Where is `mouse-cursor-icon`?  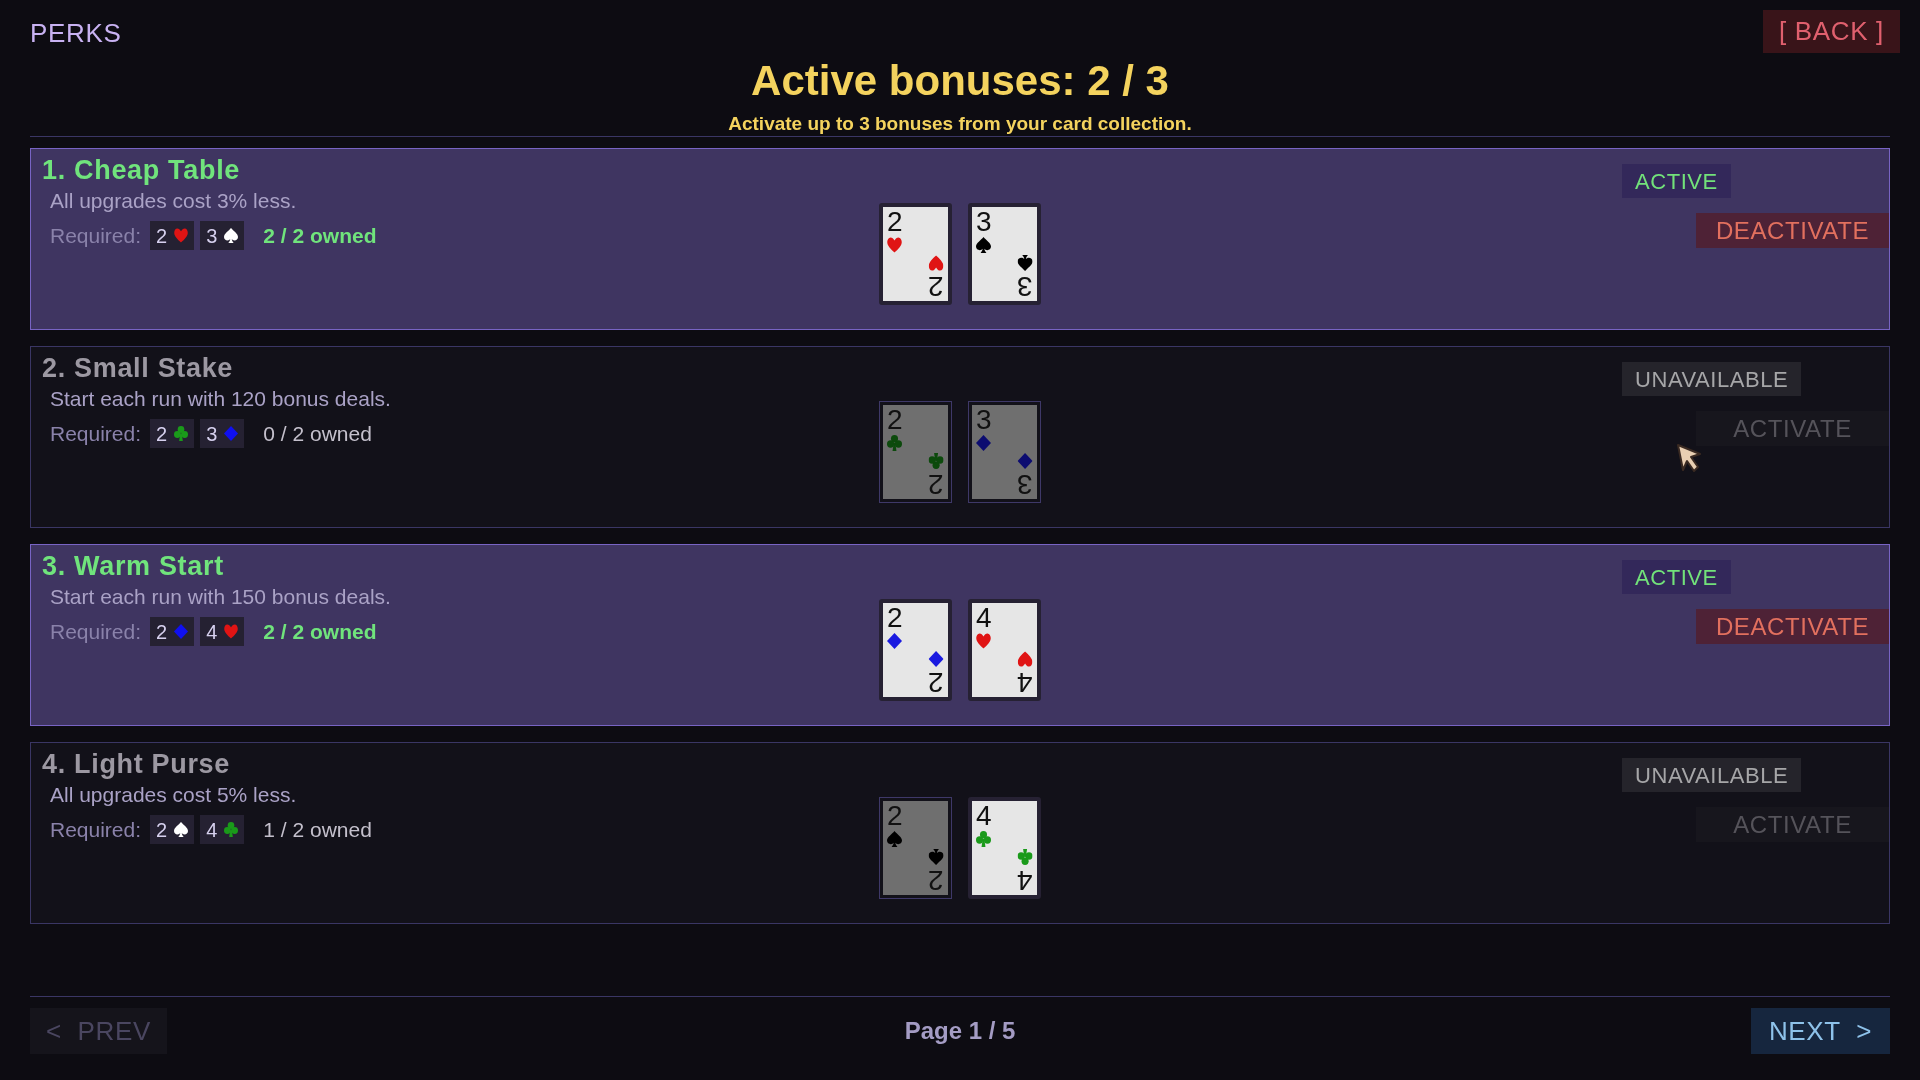 mouse-cursor-icon is located at coordinates (1690, 458).